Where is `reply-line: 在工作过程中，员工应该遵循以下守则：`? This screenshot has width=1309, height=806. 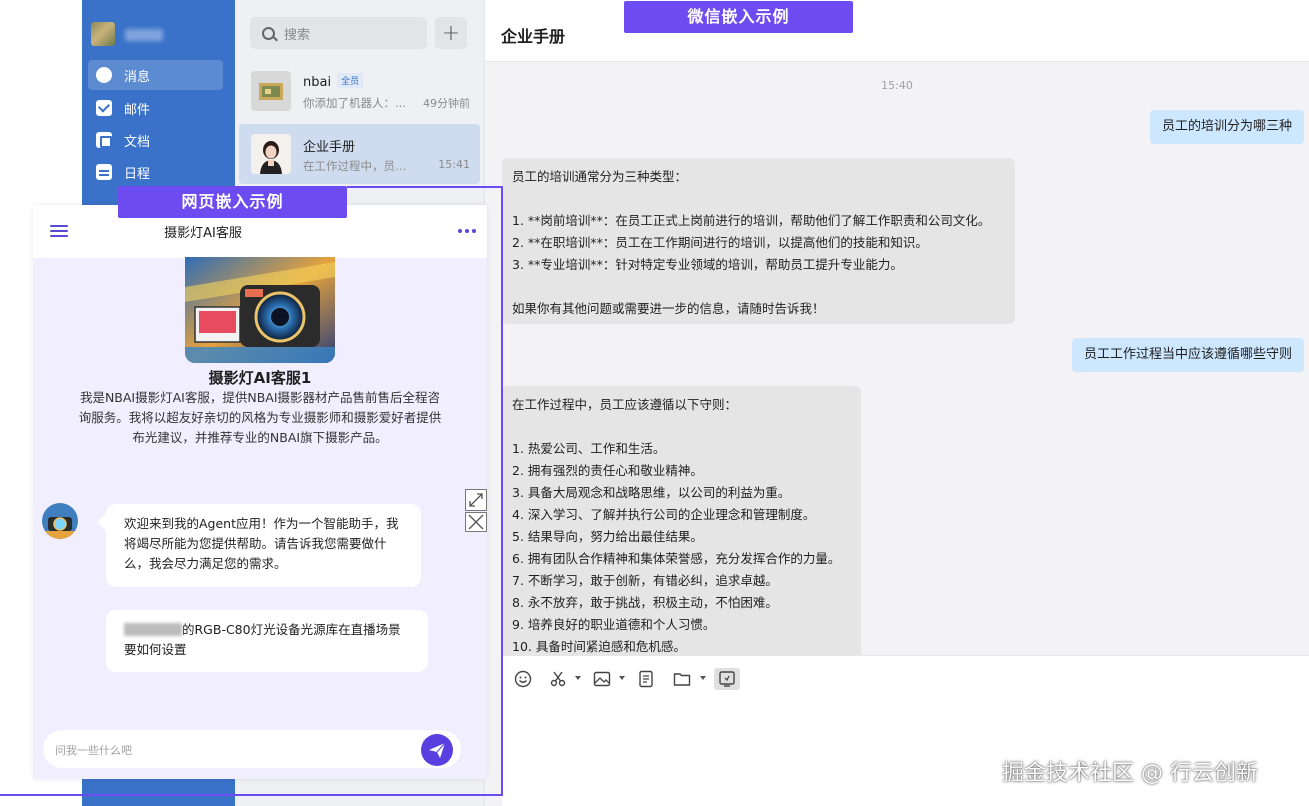
reply-line: 在工作过程中，员工应该遵循以下守则： is located at coordinates (625, 404).